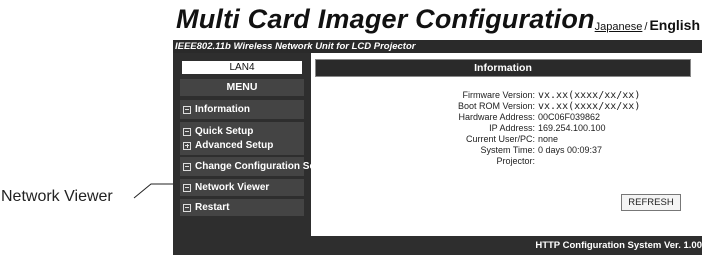 This screenshot has width=702, height=255. I want to click on footer-bar: HTTP Configuration System Ver. 1.00, so click(437, 245).